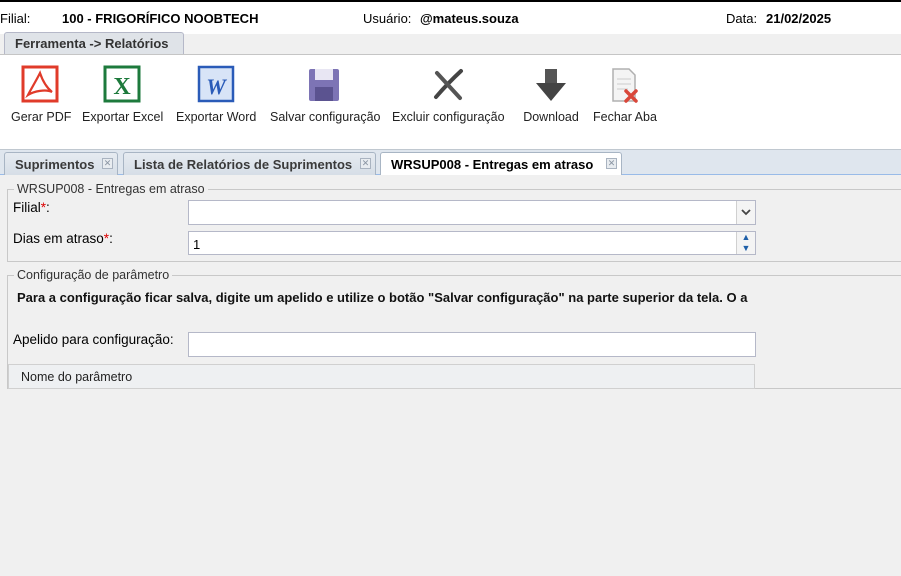 This screenshot has height=576, width=901. Describe the element at coordinates (40, 84) in the screenshot. I see `pdf-icon` at that location.